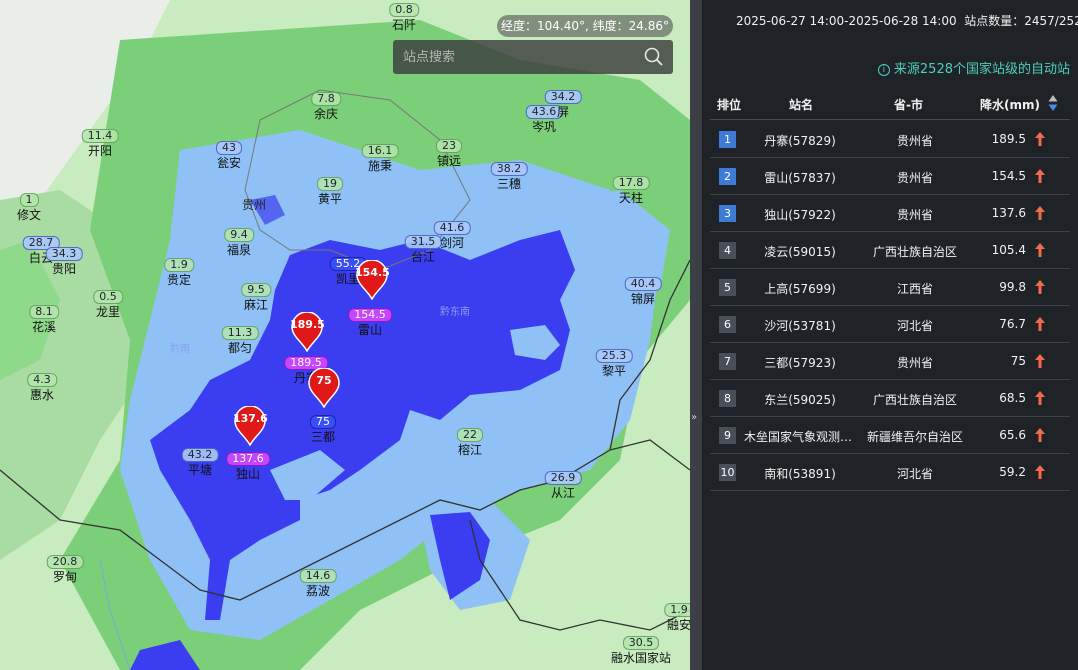  What do you see at coordinates (914, 289) in the screenshot?
I see `province: 江西省` at bounding box center [914, 289].